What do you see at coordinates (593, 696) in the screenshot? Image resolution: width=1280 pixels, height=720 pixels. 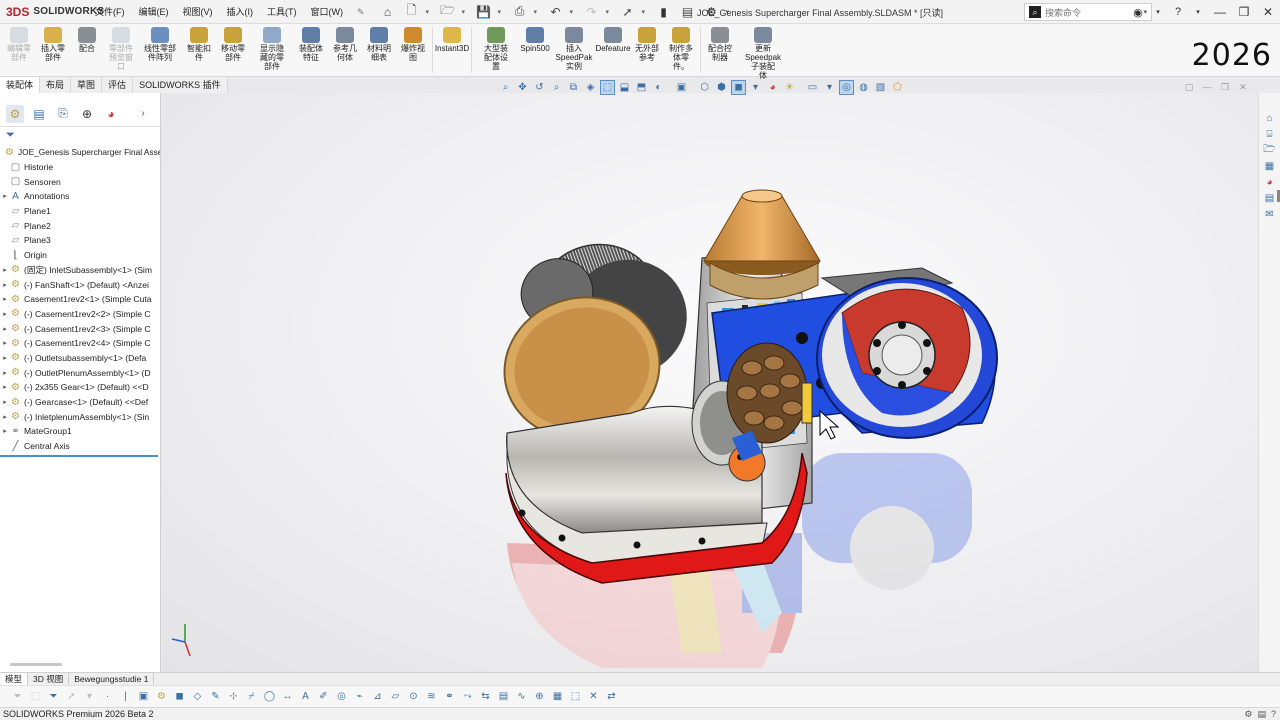 I see `clear-filters-icon: ✕` at bounding box center [593, 696].